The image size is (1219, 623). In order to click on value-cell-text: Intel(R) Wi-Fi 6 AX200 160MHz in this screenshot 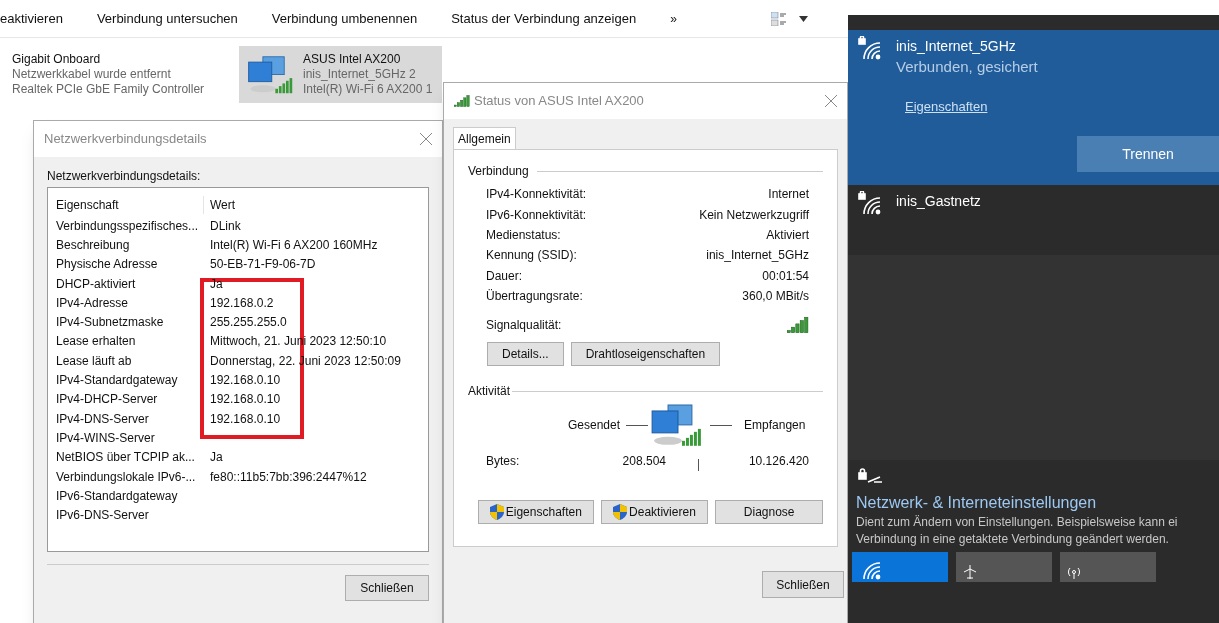, I will do `click(293, 245)`.